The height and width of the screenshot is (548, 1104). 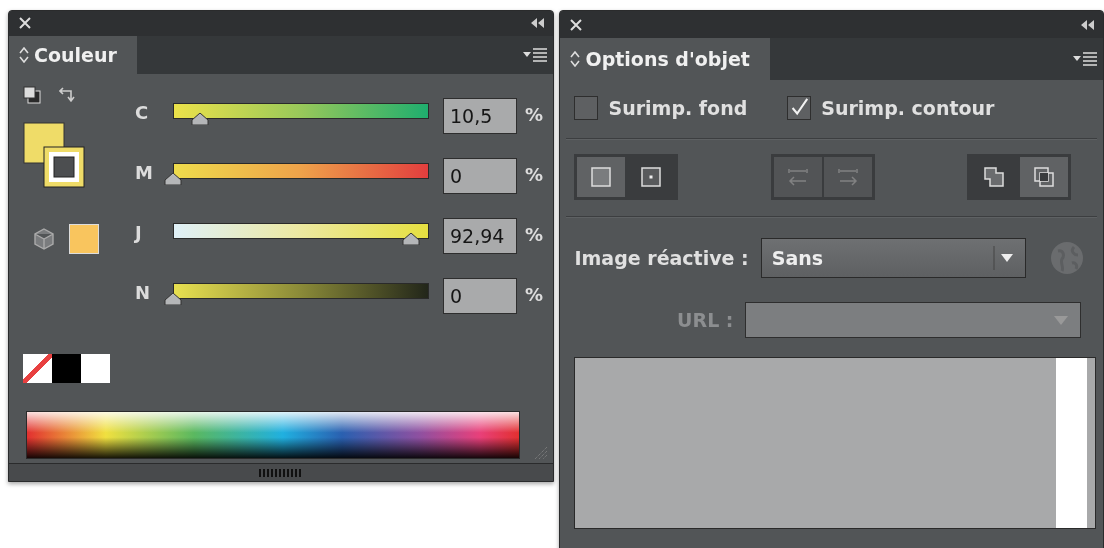 What do you see at coordinates (37, 369) in the screenshot?
I see `none-swatch` at bounding box center [37, 369].